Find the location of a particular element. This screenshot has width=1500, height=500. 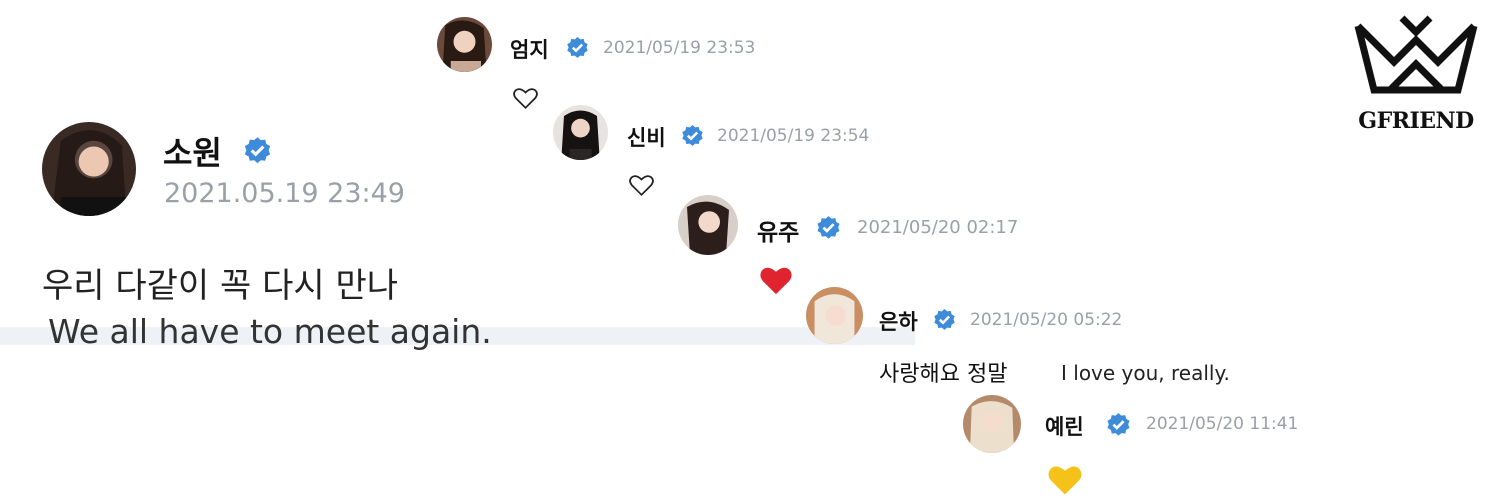

reply-timestamp: 2021/05/20 02:17 is located at coordinates (938, 227).